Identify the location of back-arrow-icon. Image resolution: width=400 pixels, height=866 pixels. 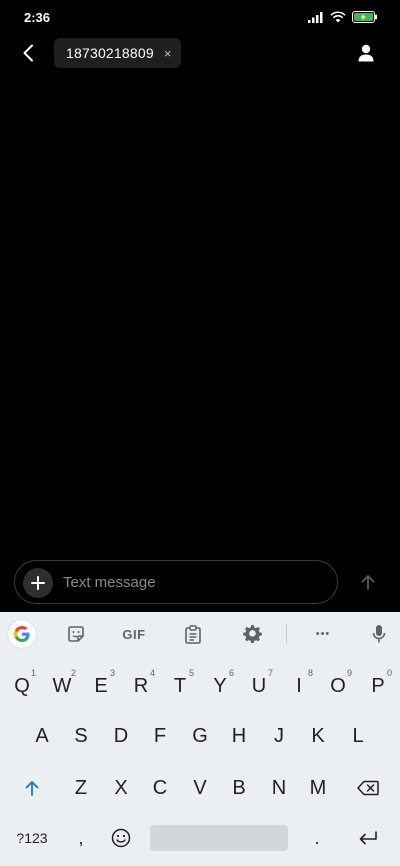
(28, 53).